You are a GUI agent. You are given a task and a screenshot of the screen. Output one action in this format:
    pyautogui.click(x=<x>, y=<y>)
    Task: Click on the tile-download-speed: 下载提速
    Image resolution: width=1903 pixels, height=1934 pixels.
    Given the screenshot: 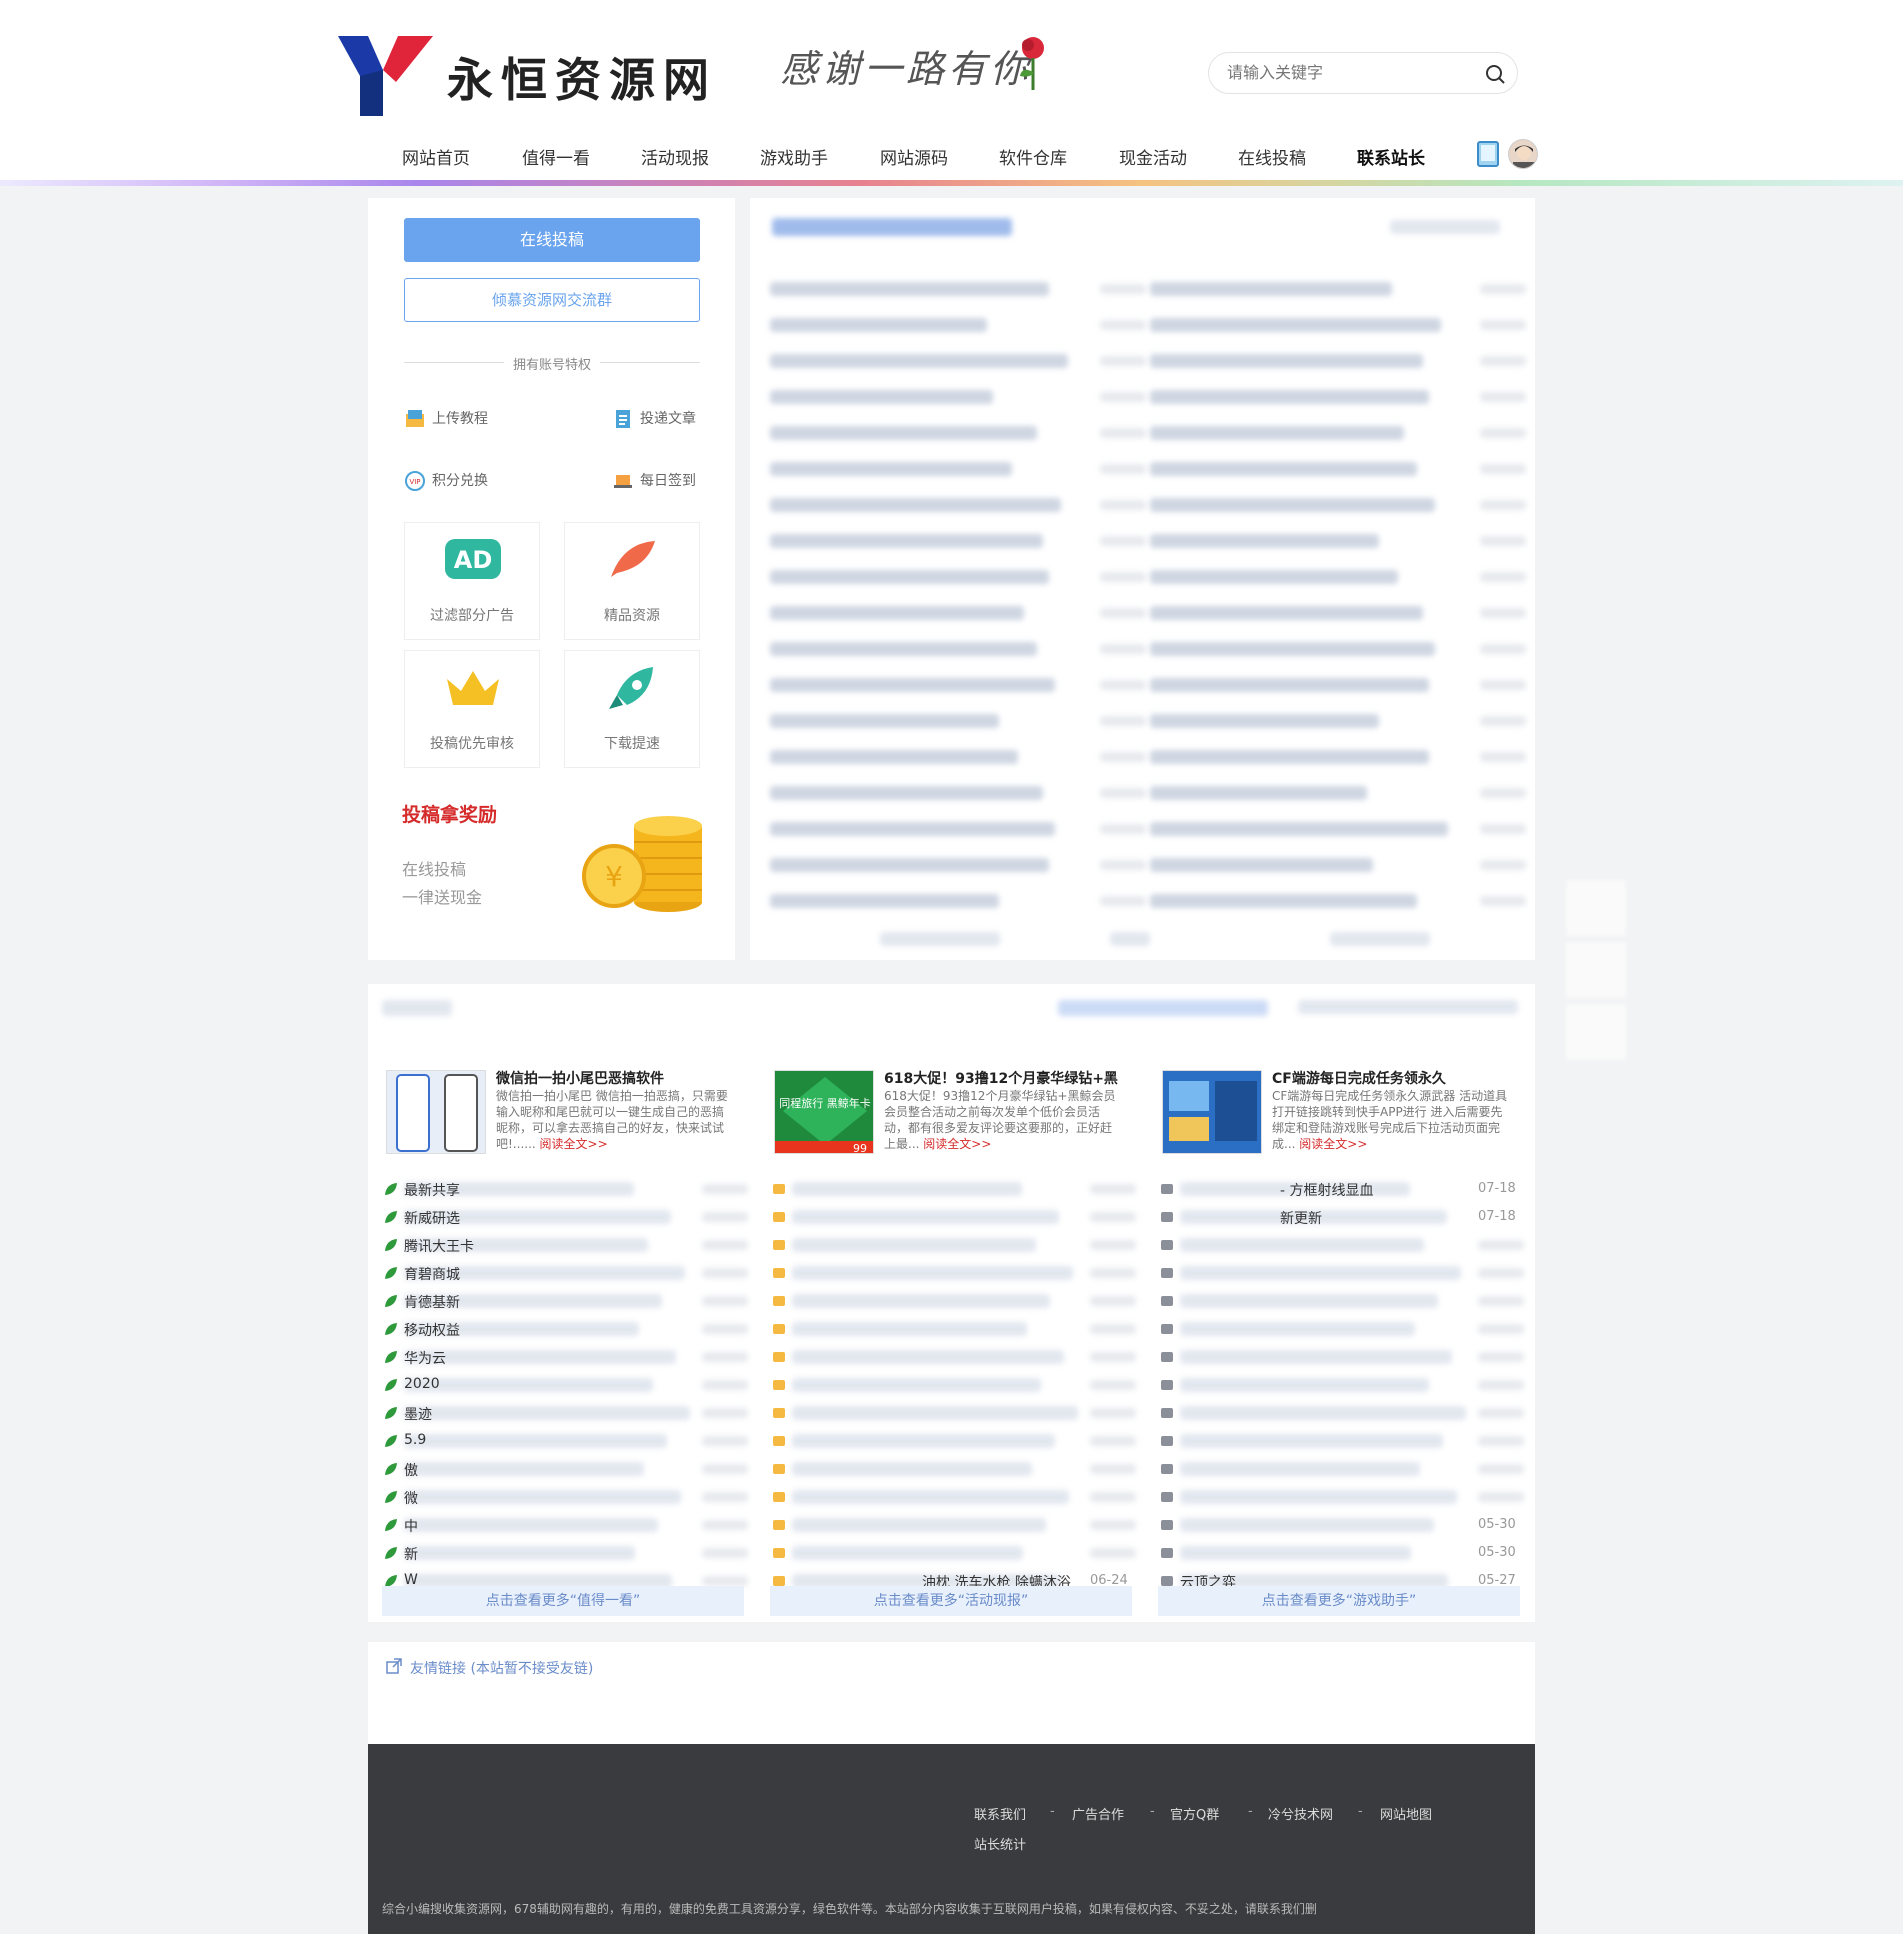 What is the action you would take?
    pyautogui.click(x=632, y=709)
    